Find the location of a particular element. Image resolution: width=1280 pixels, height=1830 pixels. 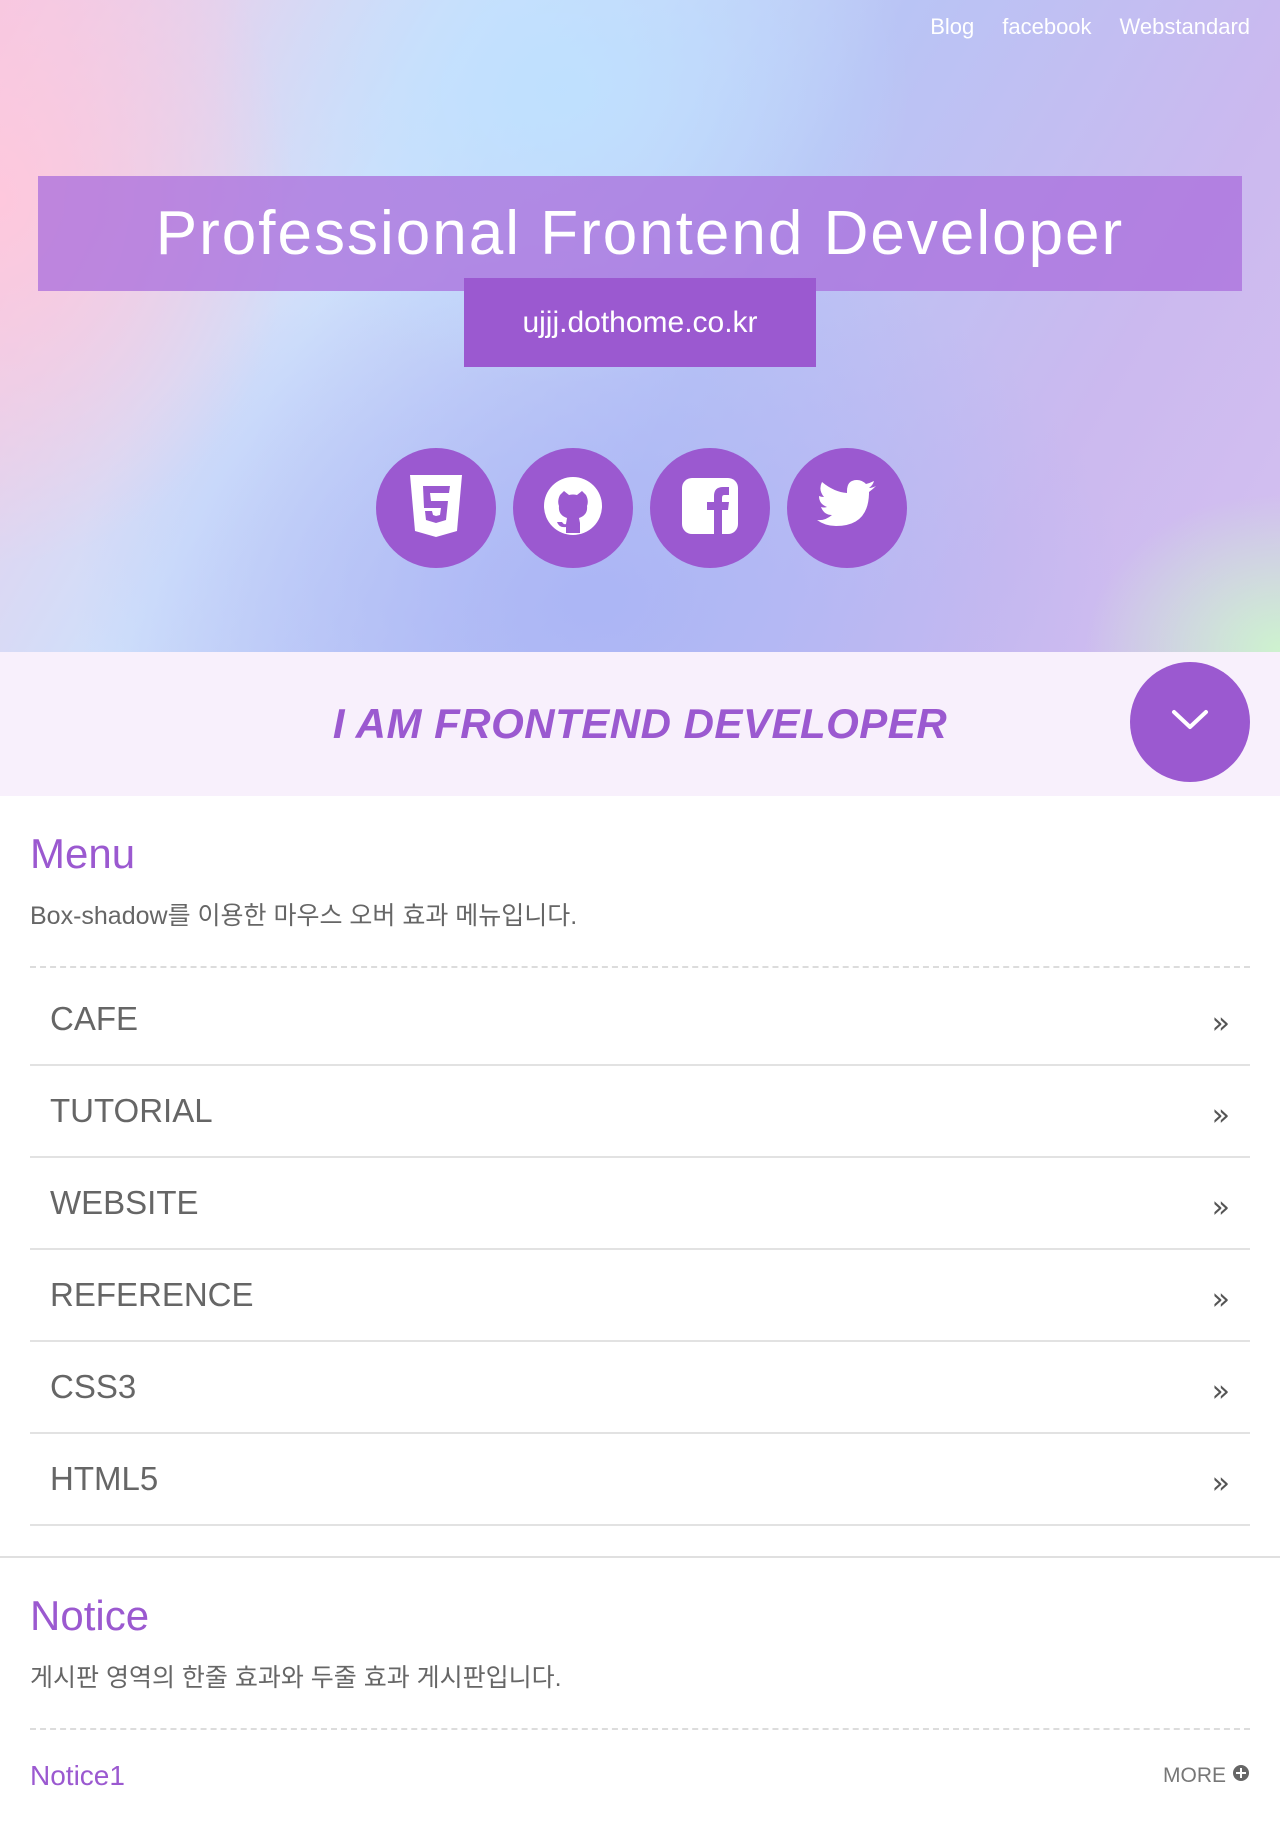

github-icon is located at coordinates (573, 508).